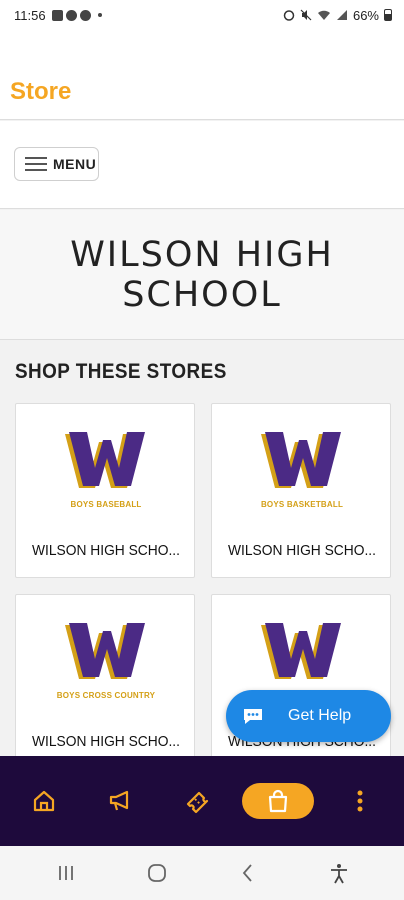  I want to click on bottom-nav, so click(202, 801).